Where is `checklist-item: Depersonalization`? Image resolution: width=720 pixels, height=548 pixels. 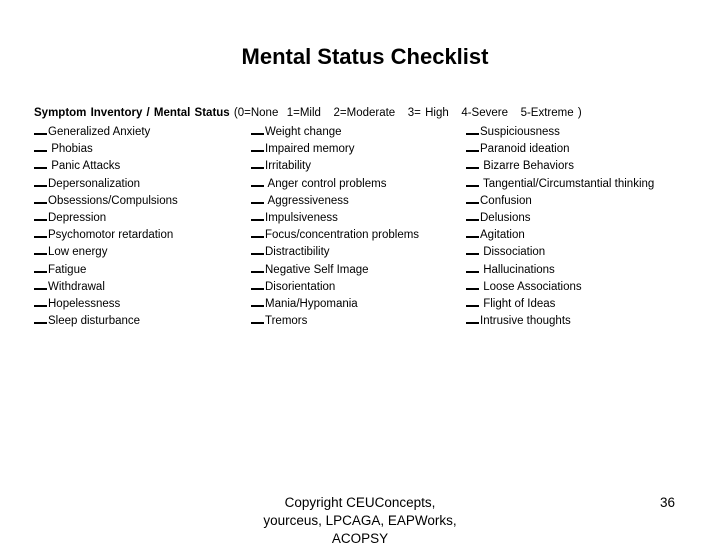
checklist-item: Depersonalization is located at coordinates (106, 182).